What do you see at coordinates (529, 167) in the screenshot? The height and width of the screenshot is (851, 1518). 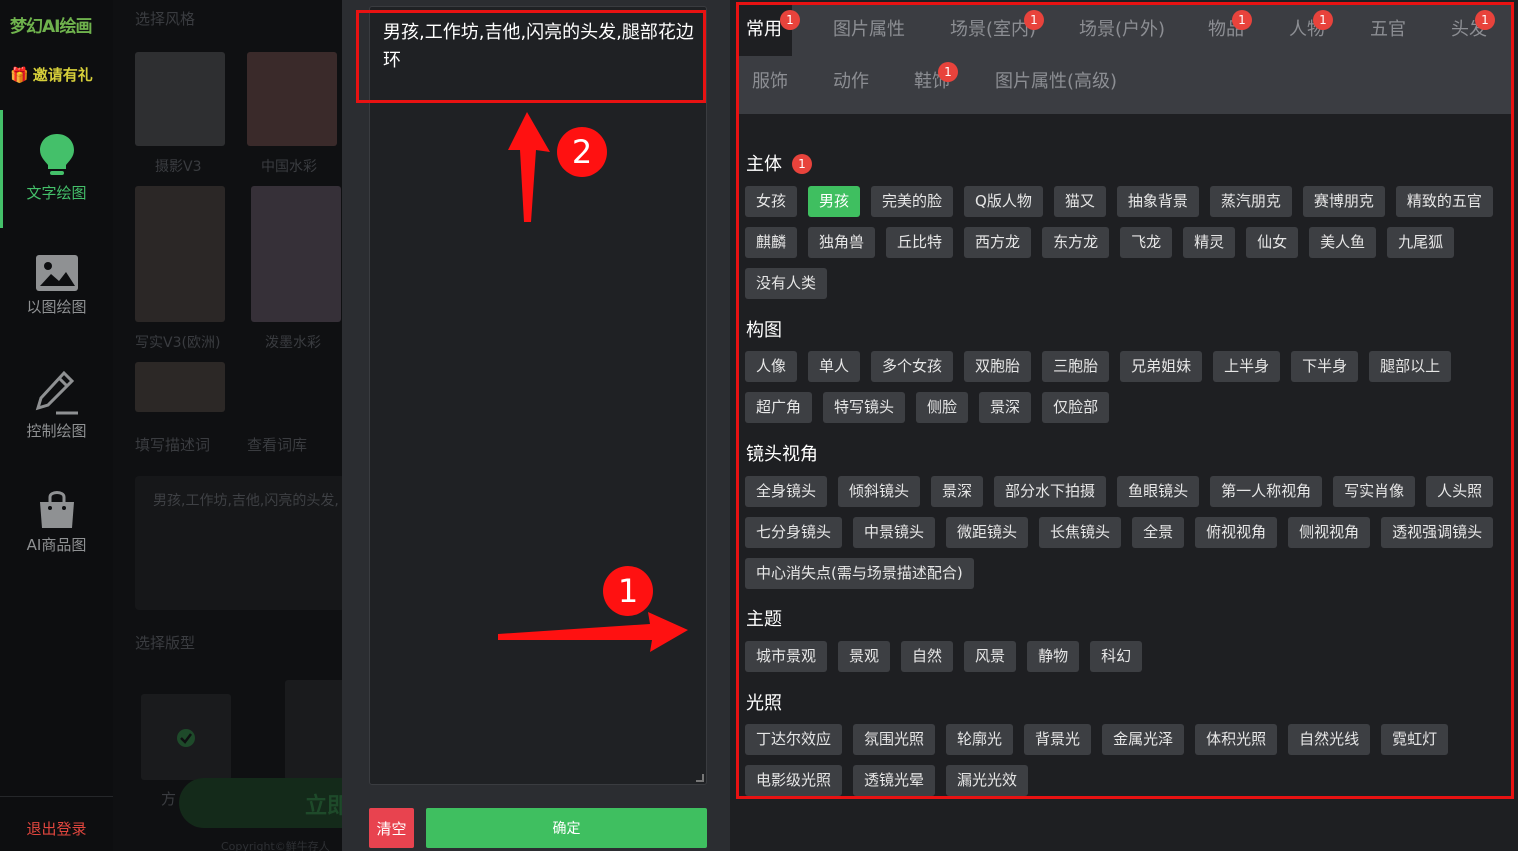 I see `arrow-up-icon` at bounding box center [529, 167].